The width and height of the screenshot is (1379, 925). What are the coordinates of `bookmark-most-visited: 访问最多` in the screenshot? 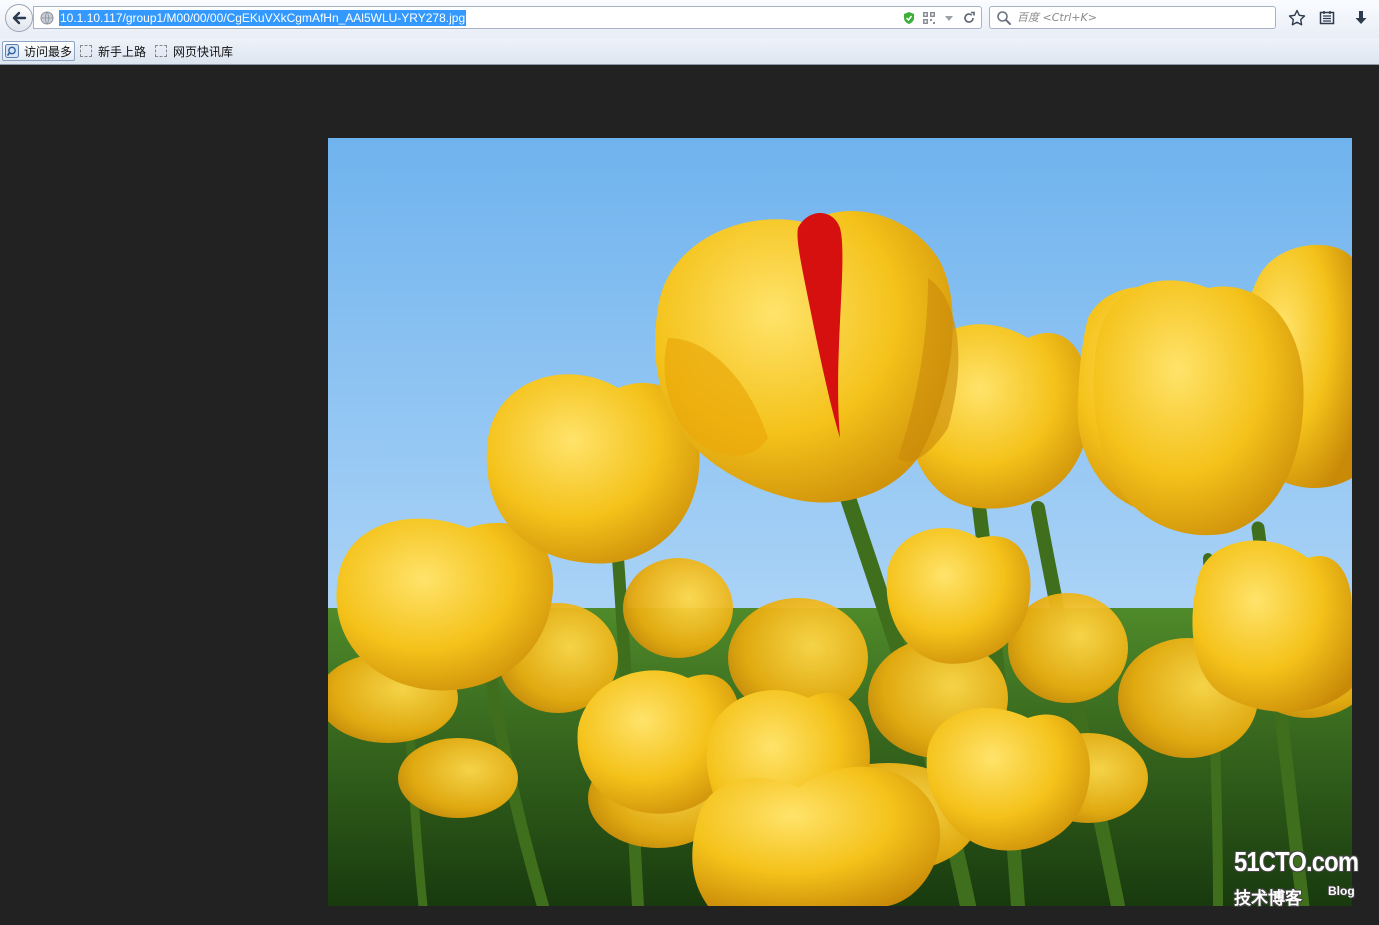 It's located at (38, 51).